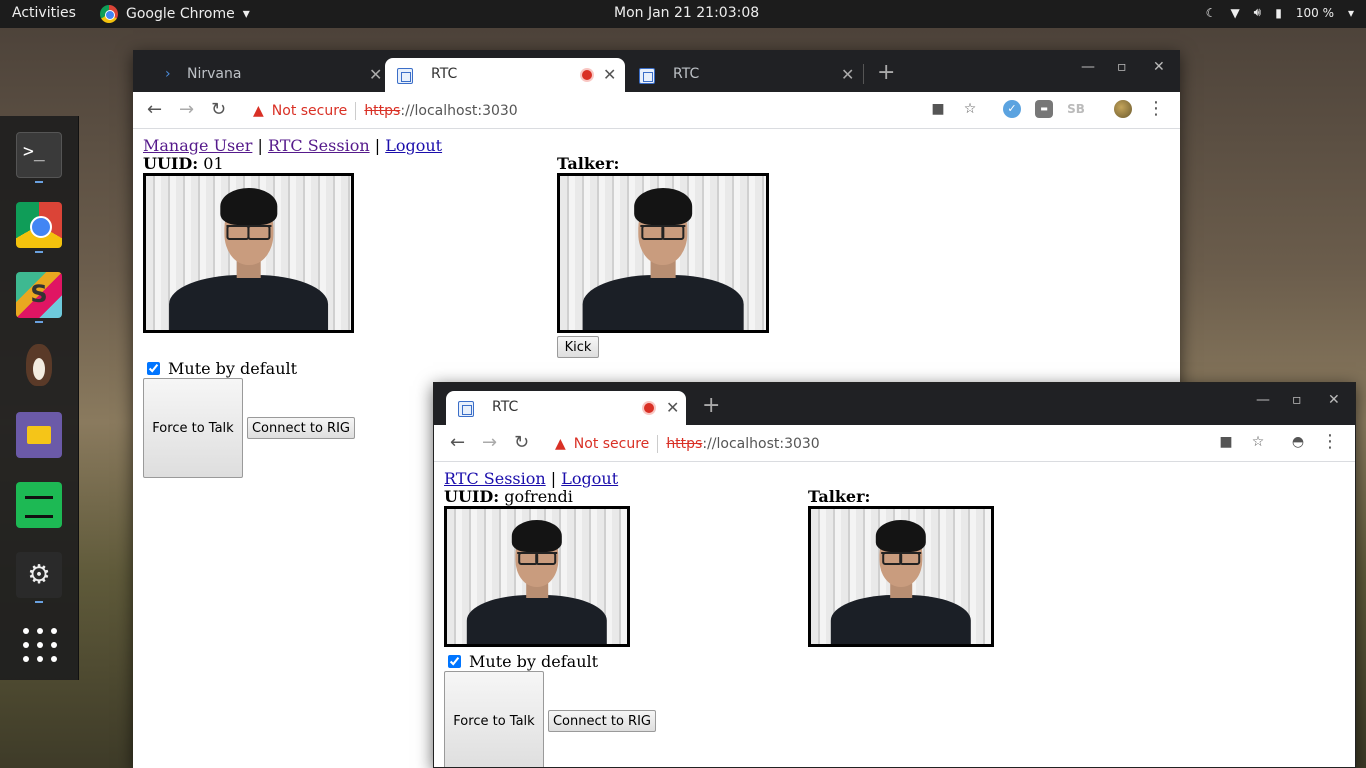 The height and width of the screenshot is (768, 1366). I want to click on tab-rtc-second: RTC ✕, so click(747, 75).